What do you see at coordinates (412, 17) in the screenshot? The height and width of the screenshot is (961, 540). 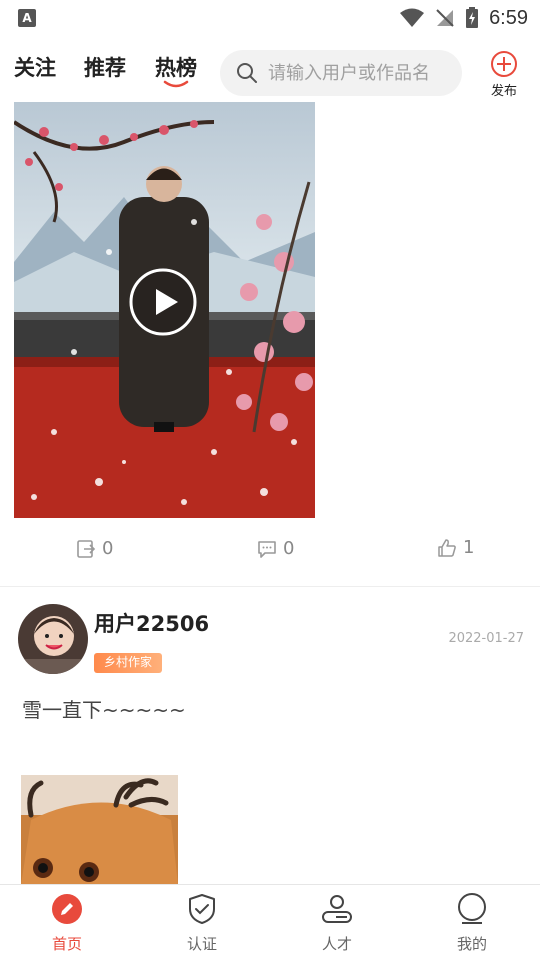 I see `wifi-icon` at bounding box center [412, 17].